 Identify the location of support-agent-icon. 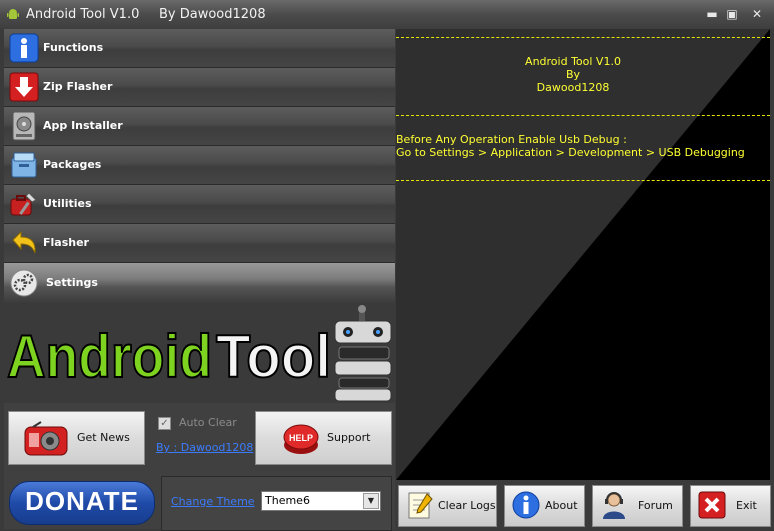
(614, 505).